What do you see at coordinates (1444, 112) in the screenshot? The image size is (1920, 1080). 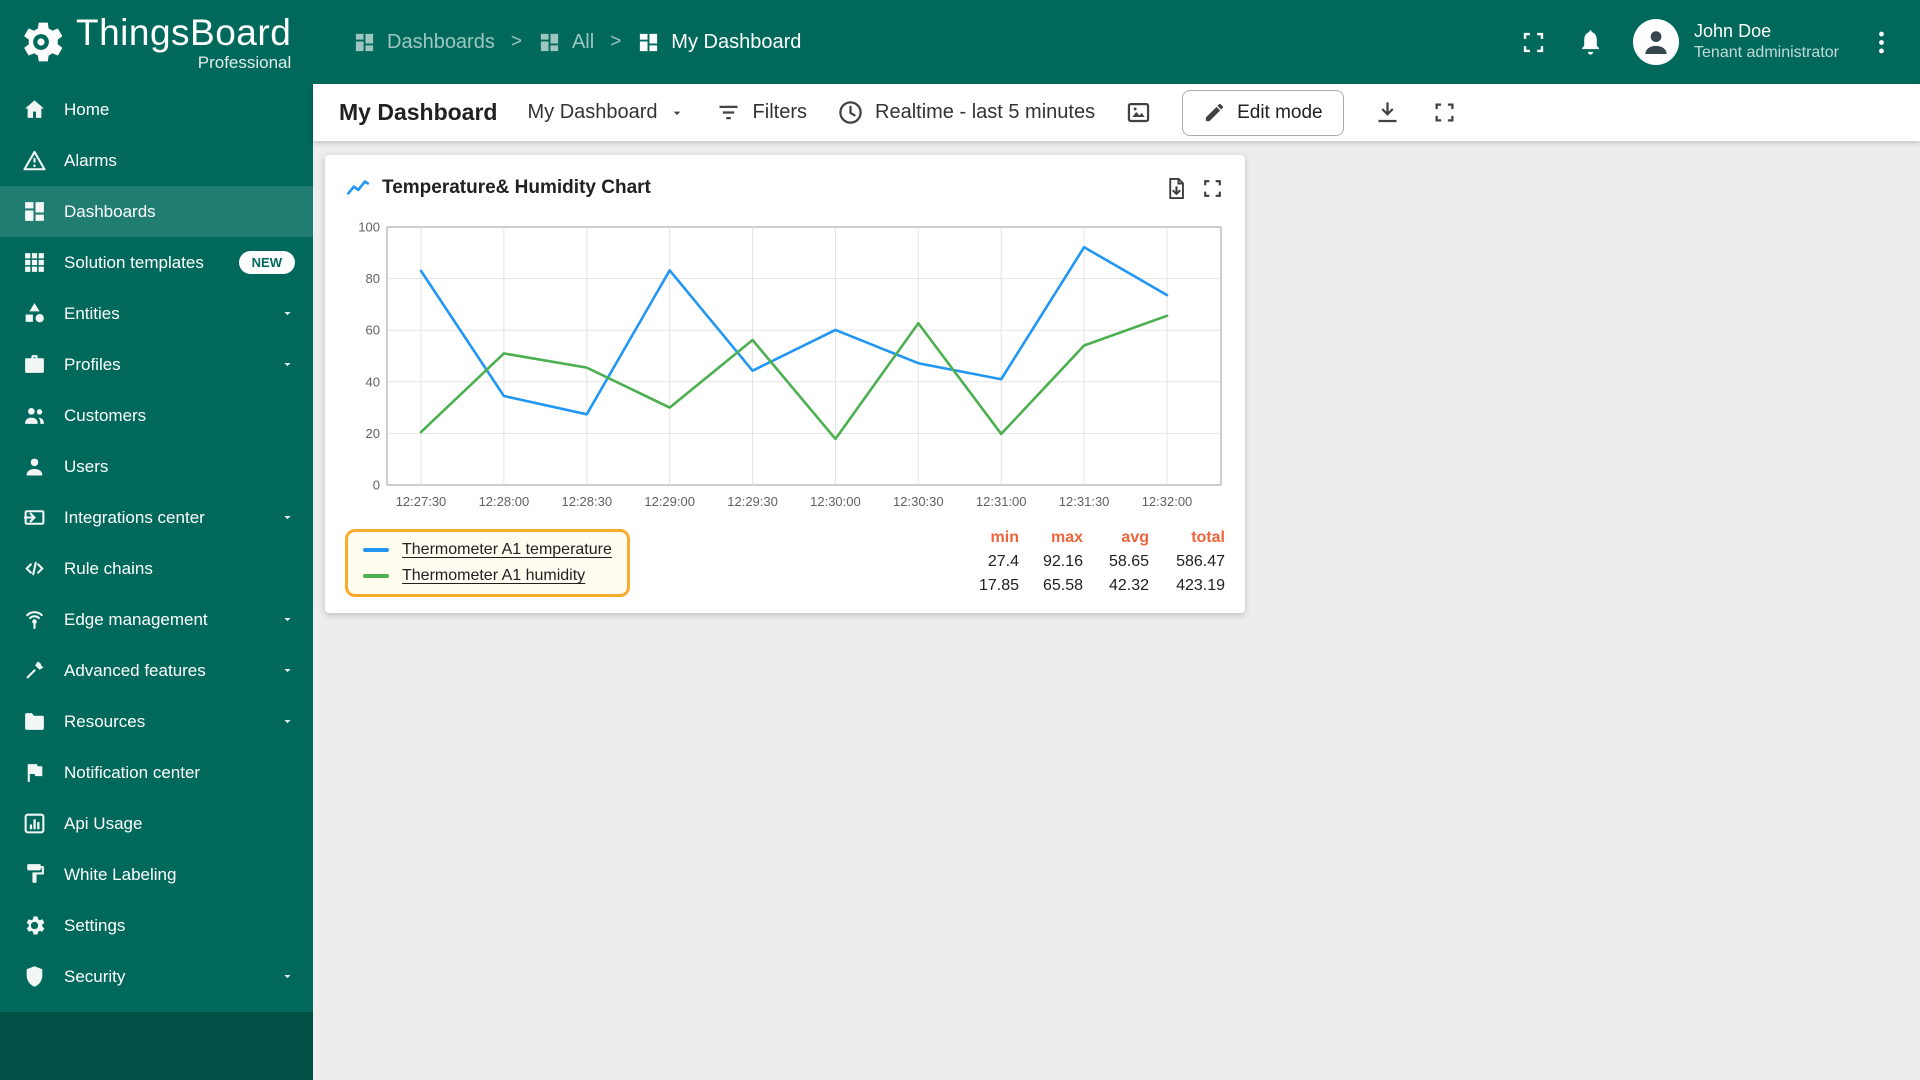 I see `toolbar-fullscreen-icon` at bounding box center [1444, 112].